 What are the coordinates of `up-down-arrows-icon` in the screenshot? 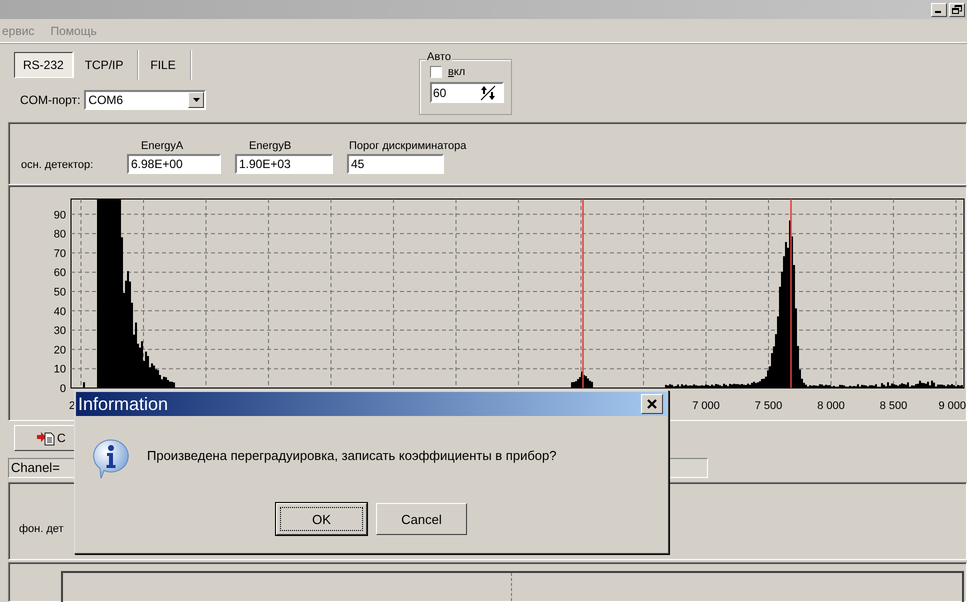 It's located at (488, 92).